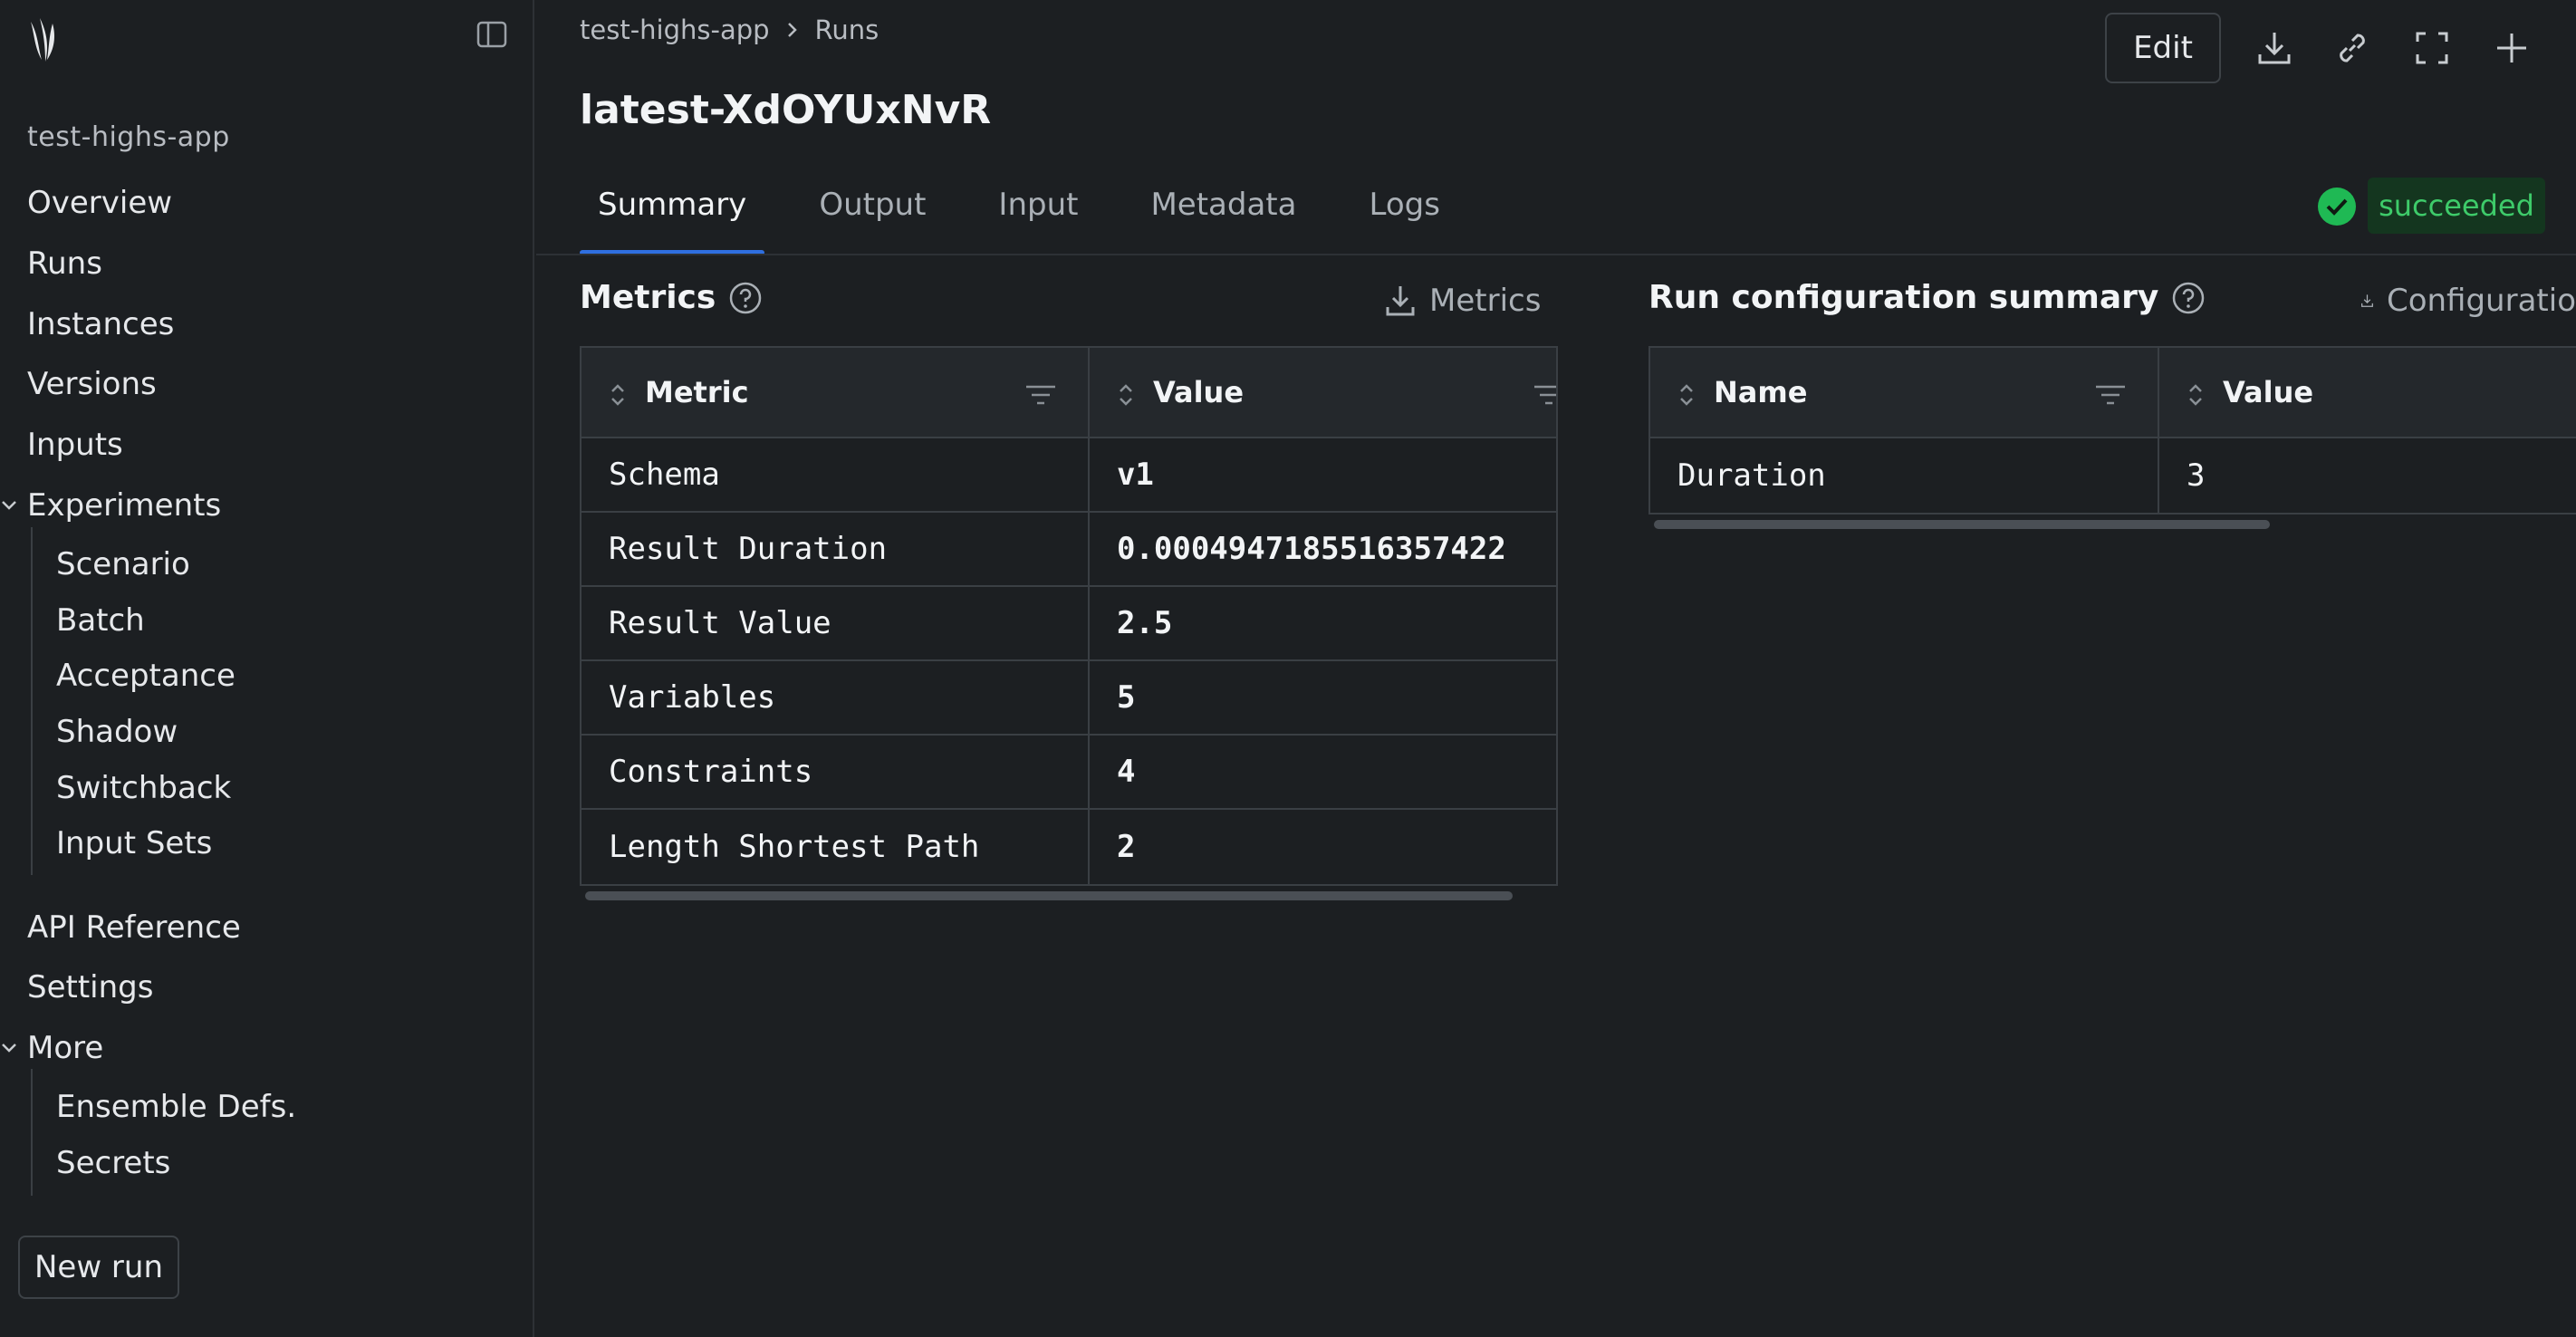 The image size is (2576, 1337). What do you see at coordinates (1126, 847) in the screenshot?
I see `metric-value-cell: 2` at bounding box center [1126, 847].